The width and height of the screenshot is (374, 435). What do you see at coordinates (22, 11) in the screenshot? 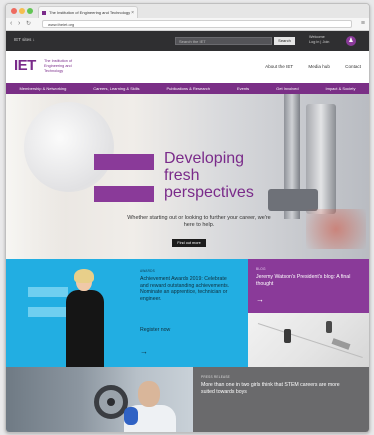
I see `minimize-window-icon` at bounding box center [22, 11].